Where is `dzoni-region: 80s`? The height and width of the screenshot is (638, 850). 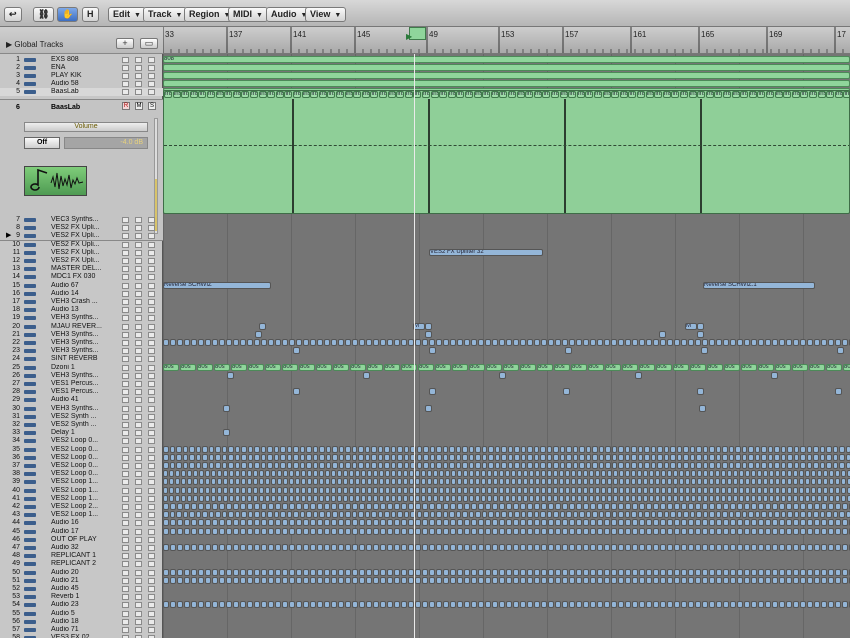 dzoni-region: 80s is located at coordinates (494, 367).